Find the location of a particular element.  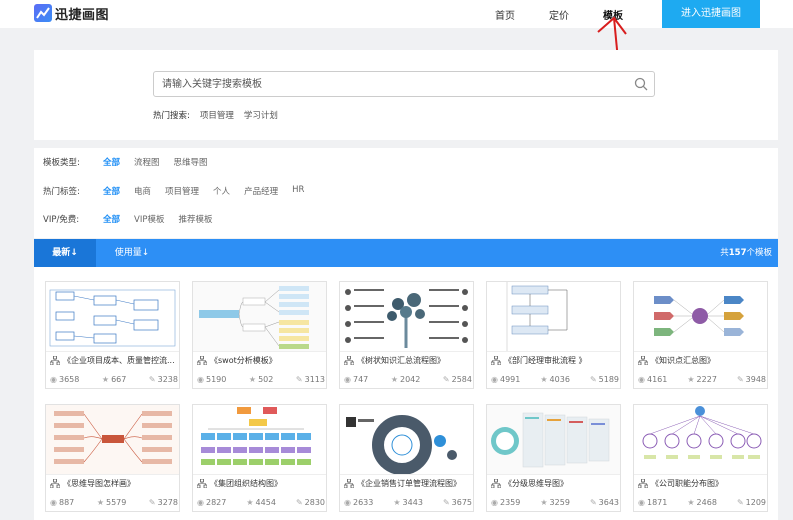

template-card: 《集团组织结构图》 ◉ 2827 ★ 4454 ✎ 2830 is located at coordinates (259, 458).